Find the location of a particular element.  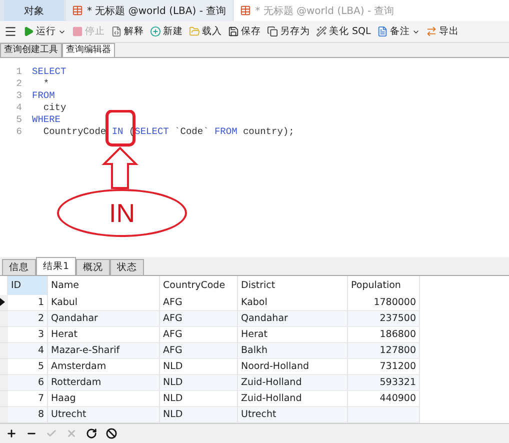

code-file-icon is located at coordinates (116, 32).